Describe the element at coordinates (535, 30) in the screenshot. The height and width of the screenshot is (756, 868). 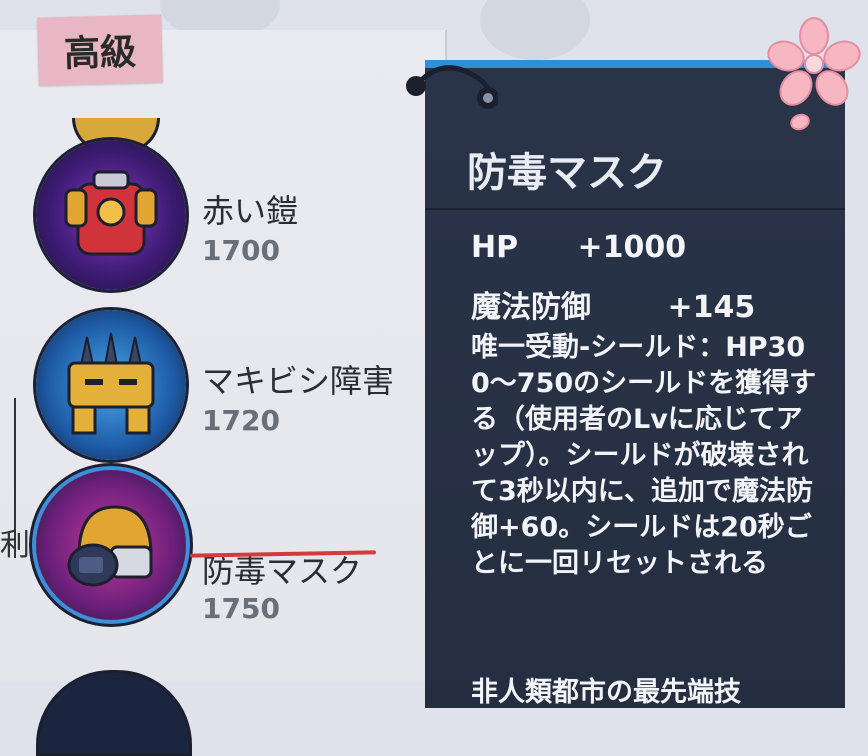
I see `background-decoration` at that location.